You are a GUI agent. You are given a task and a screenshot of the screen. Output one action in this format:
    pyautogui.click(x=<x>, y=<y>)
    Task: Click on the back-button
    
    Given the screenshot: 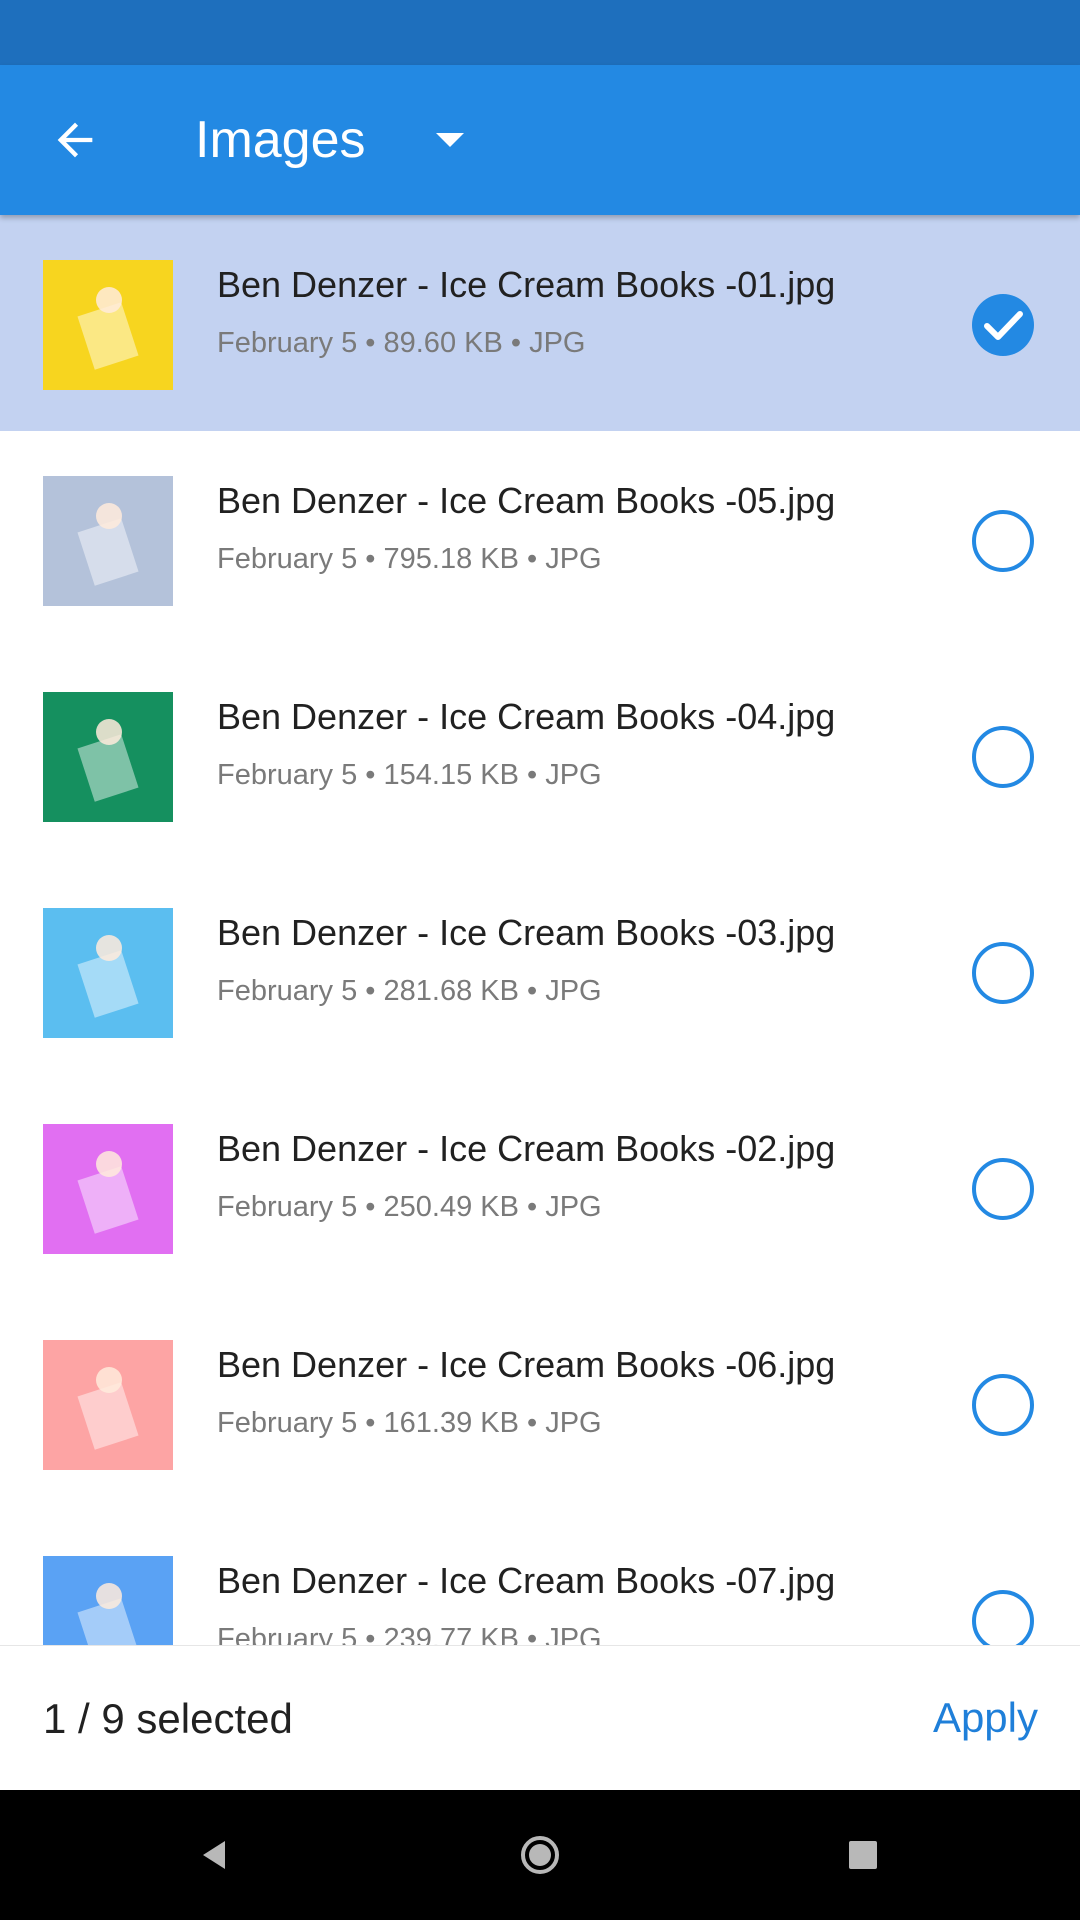 What is the action you would take?
    pyautogui.click(x=75, y=140)
    